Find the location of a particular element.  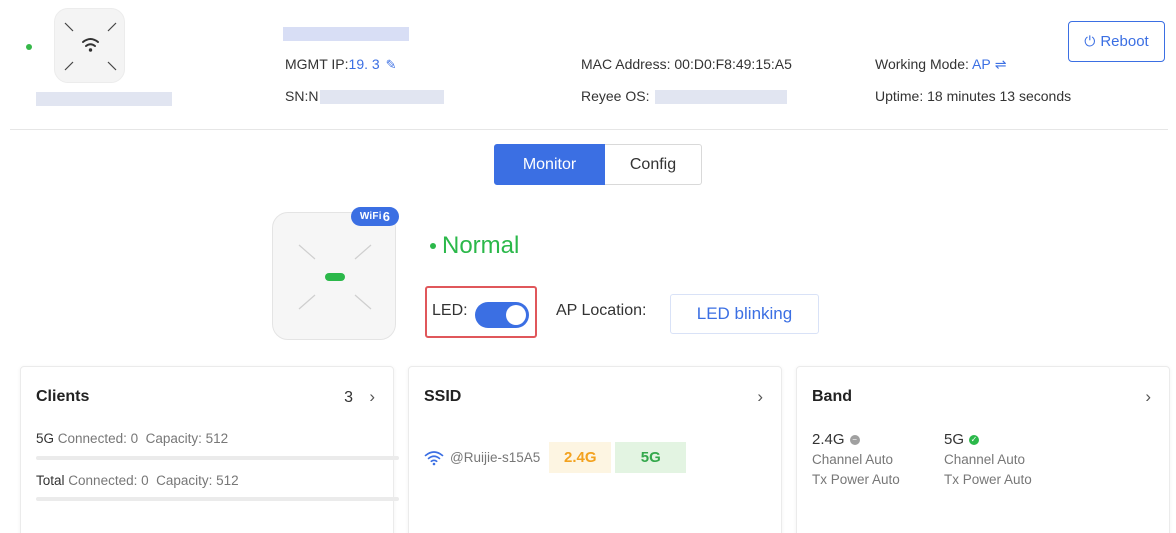

clients-total-name: Total is located at coordinates (50, 480).